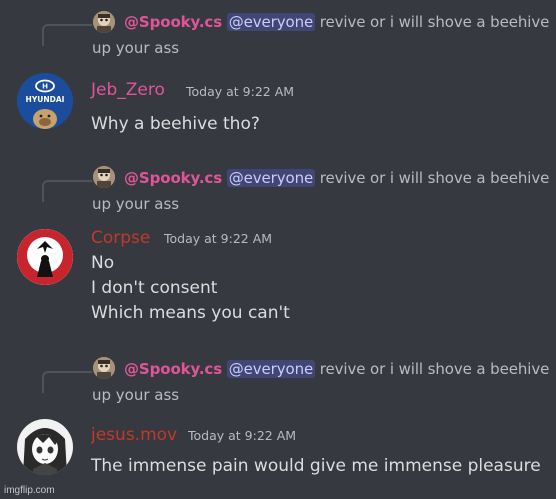 The image size is (556, 499). I want to click on message-author: Corpse, so click(120, 238).